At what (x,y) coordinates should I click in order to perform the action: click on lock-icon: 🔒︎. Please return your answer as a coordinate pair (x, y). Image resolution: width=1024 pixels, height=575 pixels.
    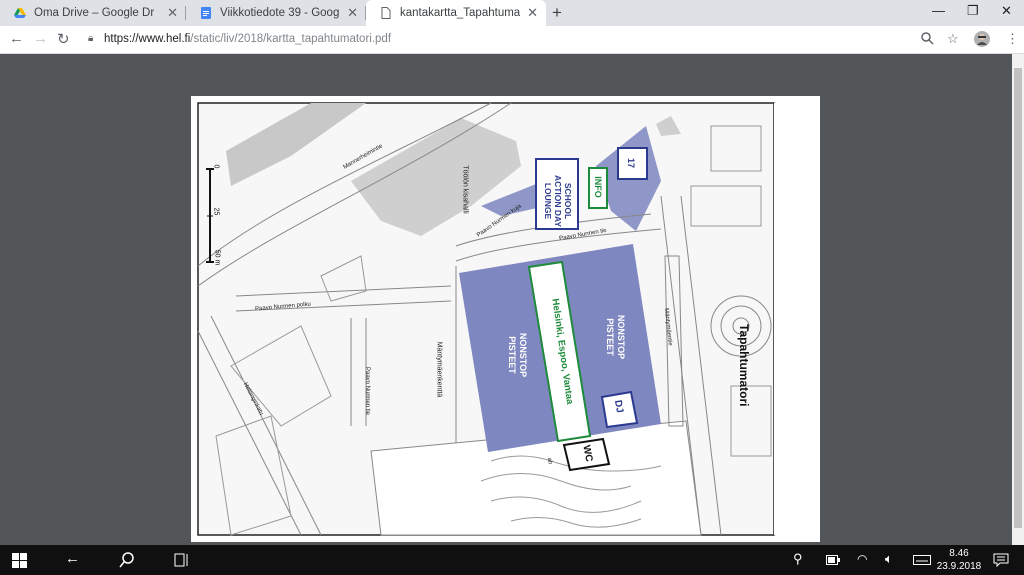
    Looking at the image, I should click on (91, 38).